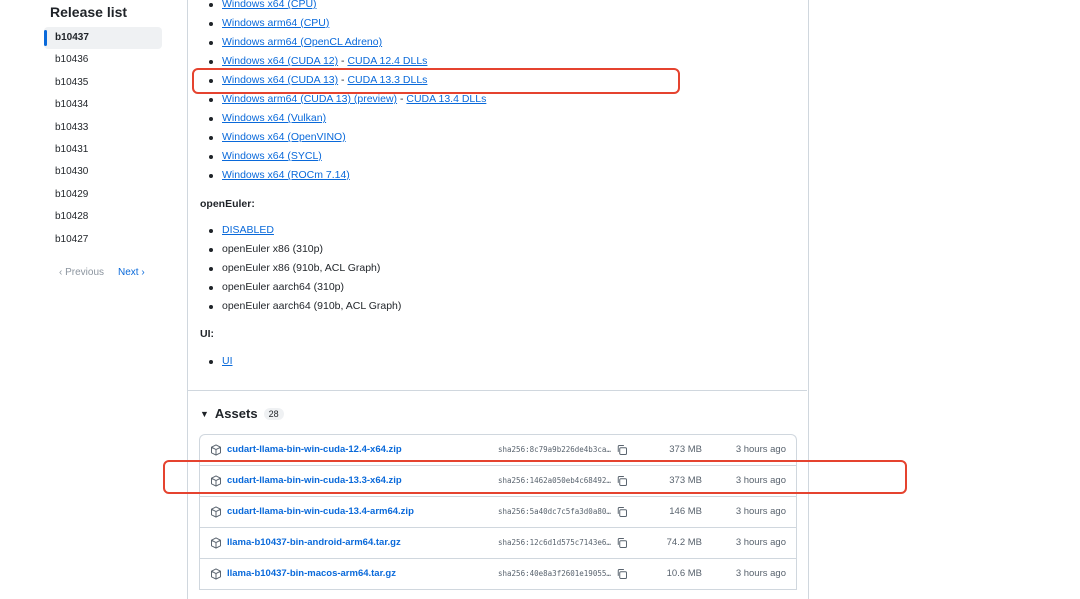 The width and height of the screenshot is (1080, 599). I want to click on list-item: UI, so click(221, 361).